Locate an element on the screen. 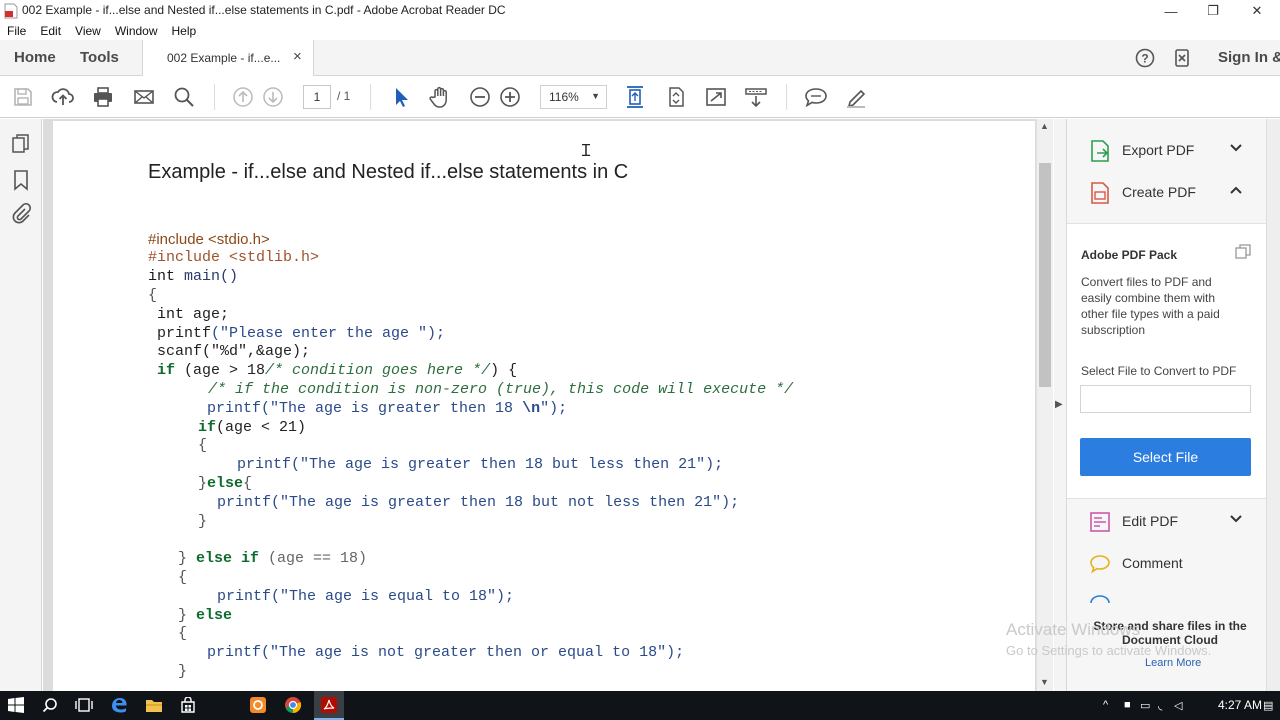 The width and height of the screenshot is (1280, 720). create-pdf-item: Create PDF is located at coordinates (1166, 193).